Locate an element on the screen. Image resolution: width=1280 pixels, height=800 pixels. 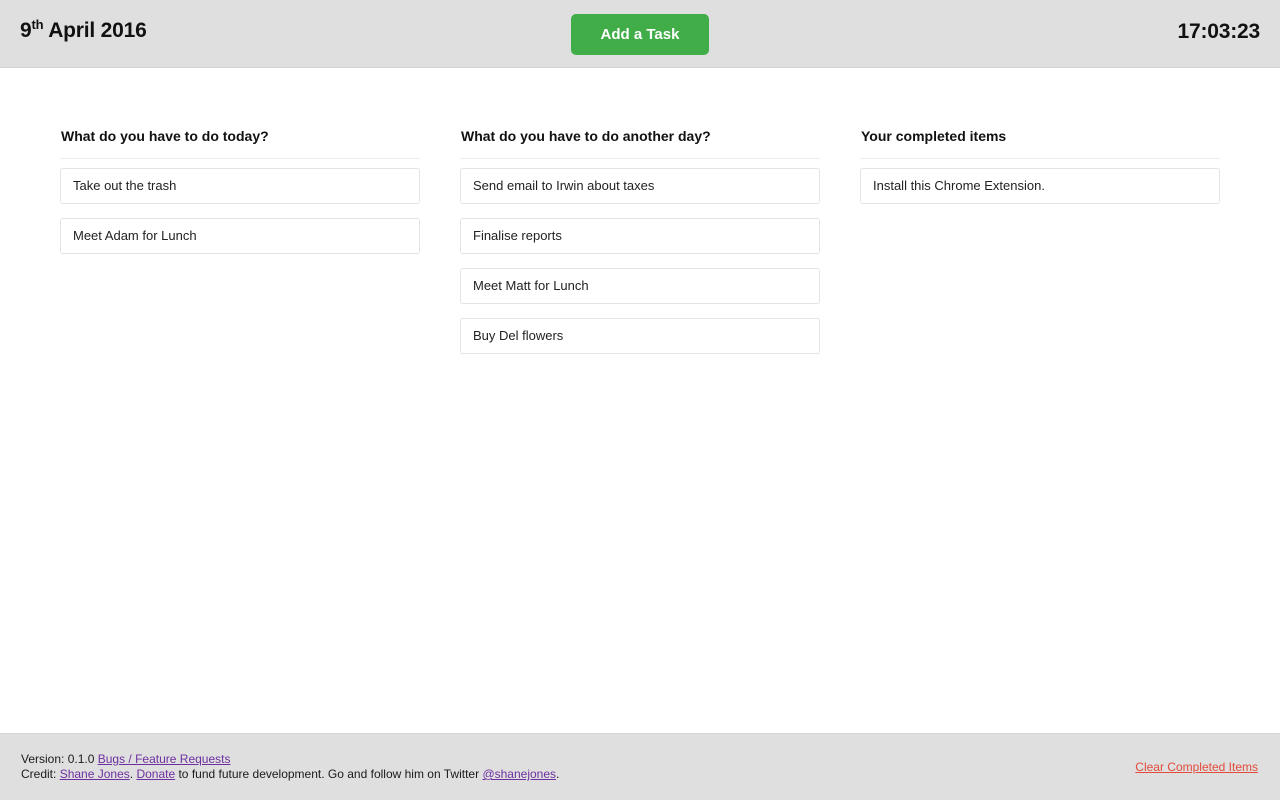
task-list-today: Take out the trash Meet Adam for Lunch is located at coordinates (240, 218).